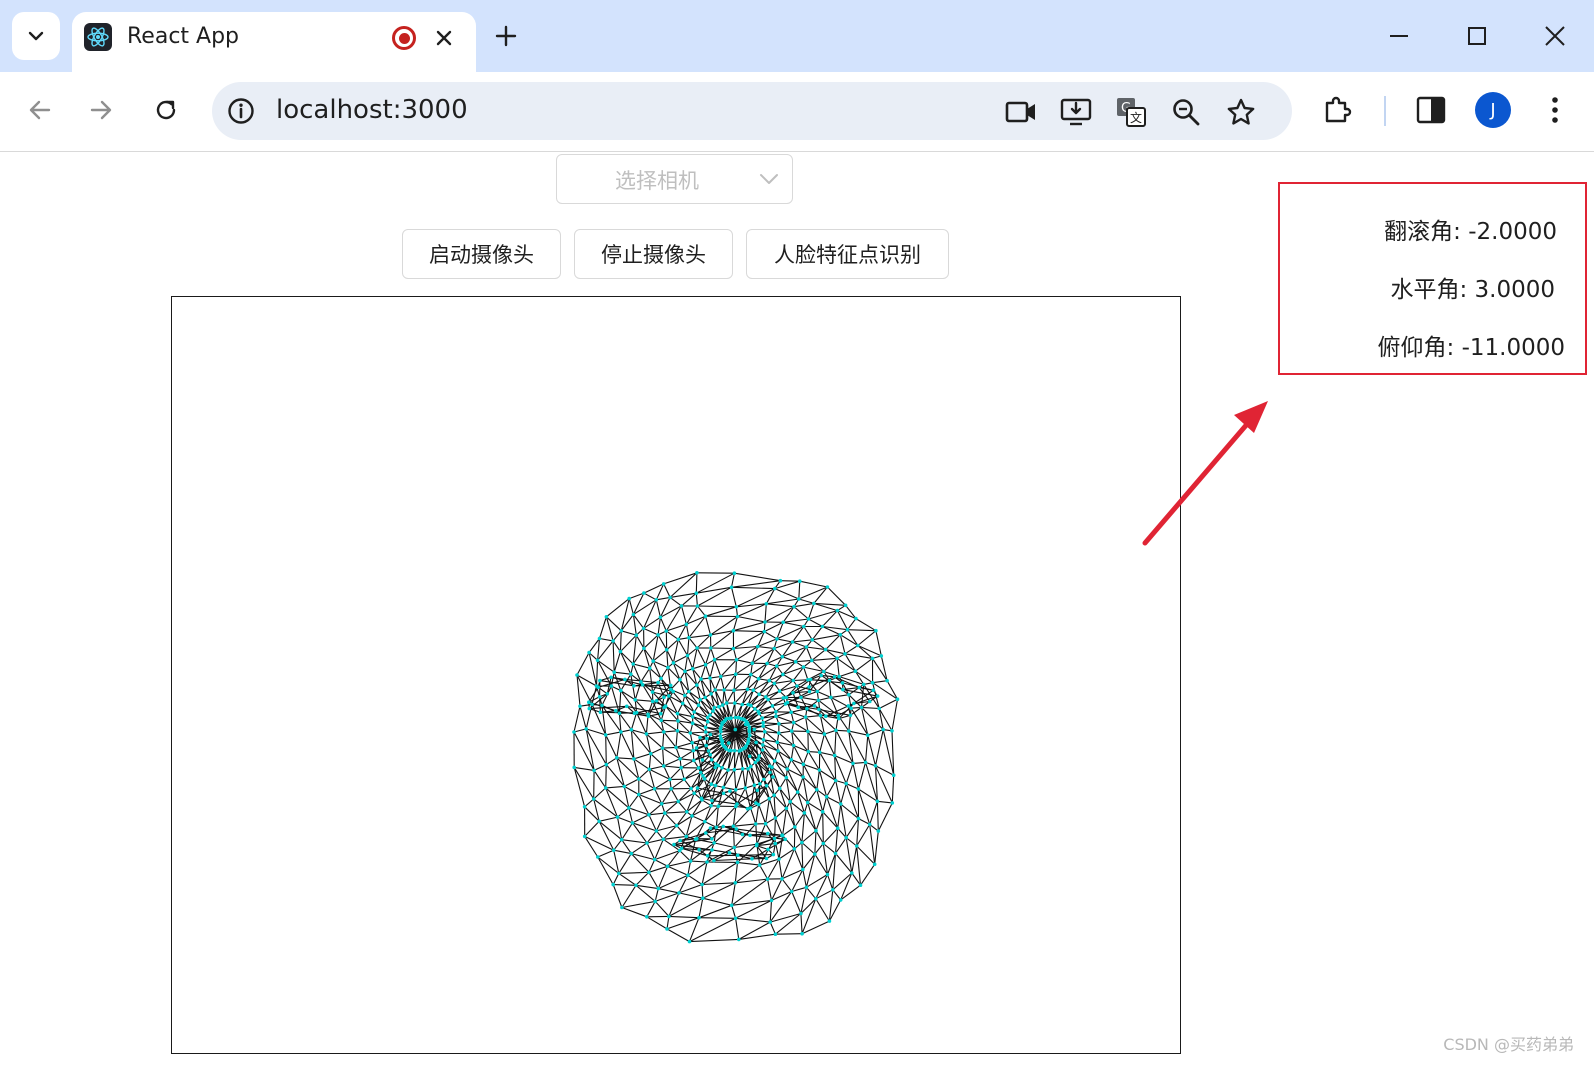  What do you see at coordinates (1514, 290) in the screenshot?
I see `yaw-angle-value: 3.0000` at bounding box center [1514, 290].